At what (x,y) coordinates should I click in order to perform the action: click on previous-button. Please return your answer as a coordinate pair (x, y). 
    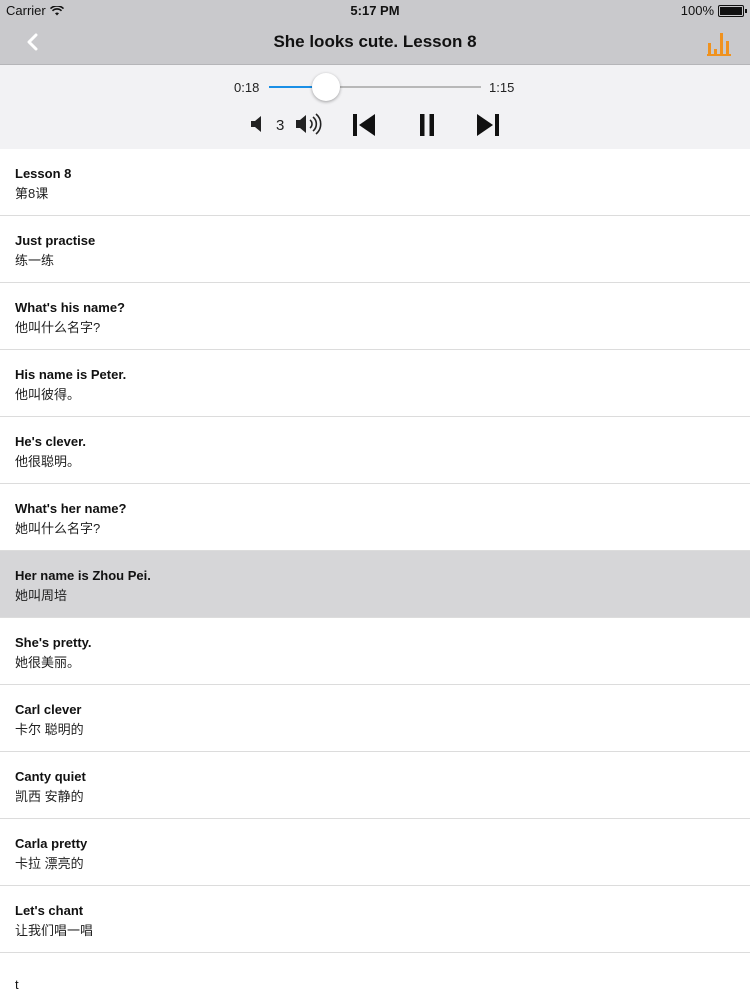
    Looking at the image, I should click on (364, 125).